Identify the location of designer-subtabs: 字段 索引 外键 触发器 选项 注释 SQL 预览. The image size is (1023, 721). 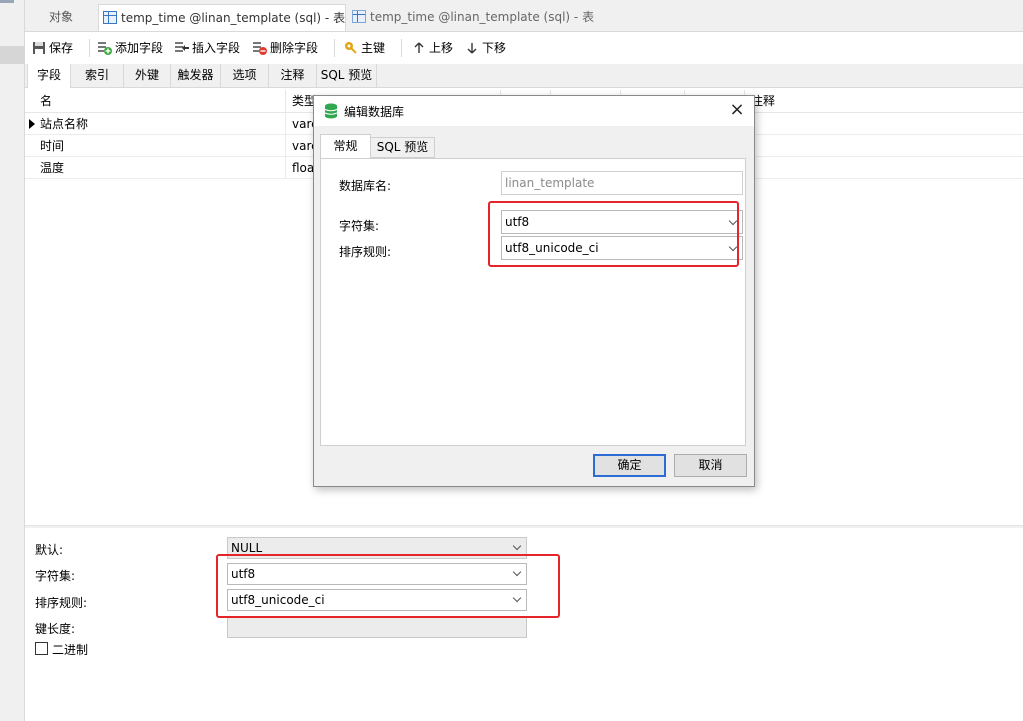
(524, 76).